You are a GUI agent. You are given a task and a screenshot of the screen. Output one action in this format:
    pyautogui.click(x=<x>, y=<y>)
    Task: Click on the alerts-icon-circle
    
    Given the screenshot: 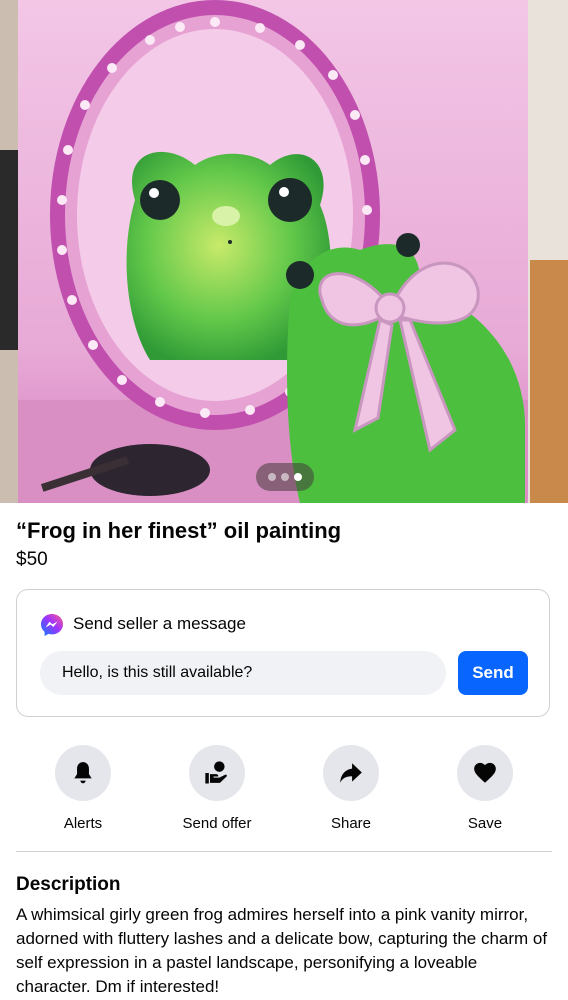 What is the action you would take?
    pyautogui.click(x=83, y=773)
    